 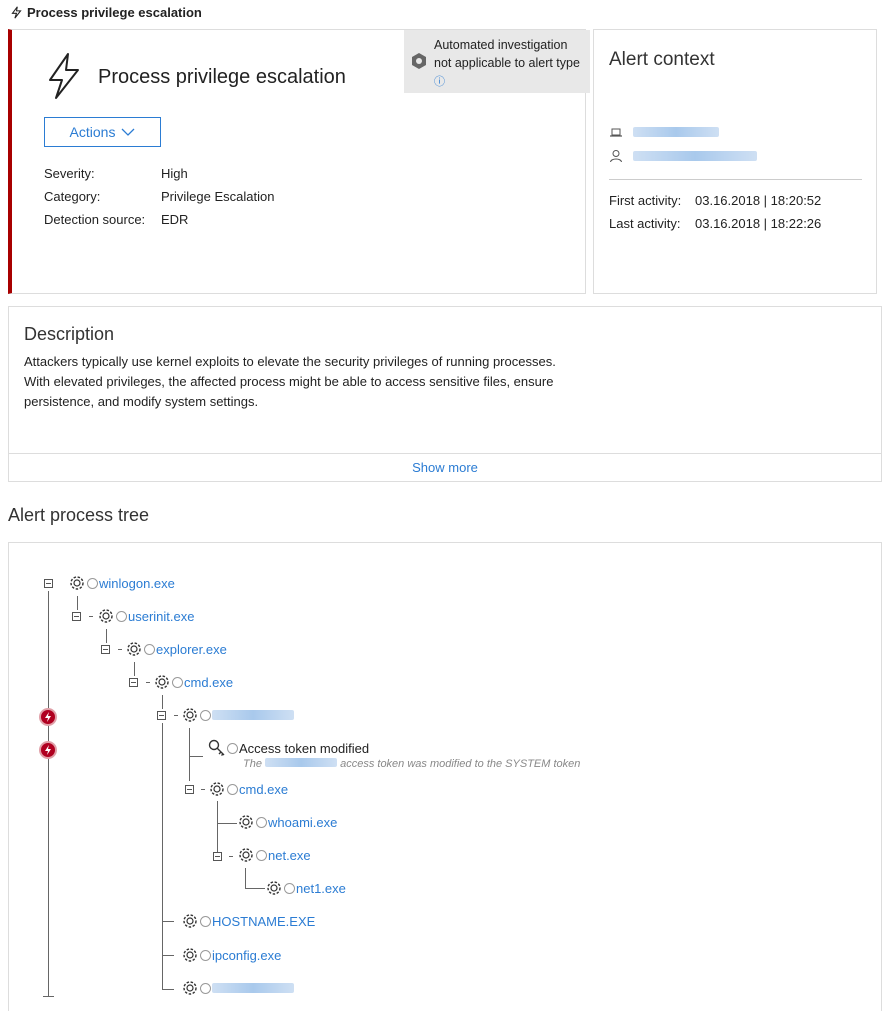 What do you see at coordinates (191, 649) in the screenshot?
I see `process-link: explorer.exe` at bounding box center [191, 649].